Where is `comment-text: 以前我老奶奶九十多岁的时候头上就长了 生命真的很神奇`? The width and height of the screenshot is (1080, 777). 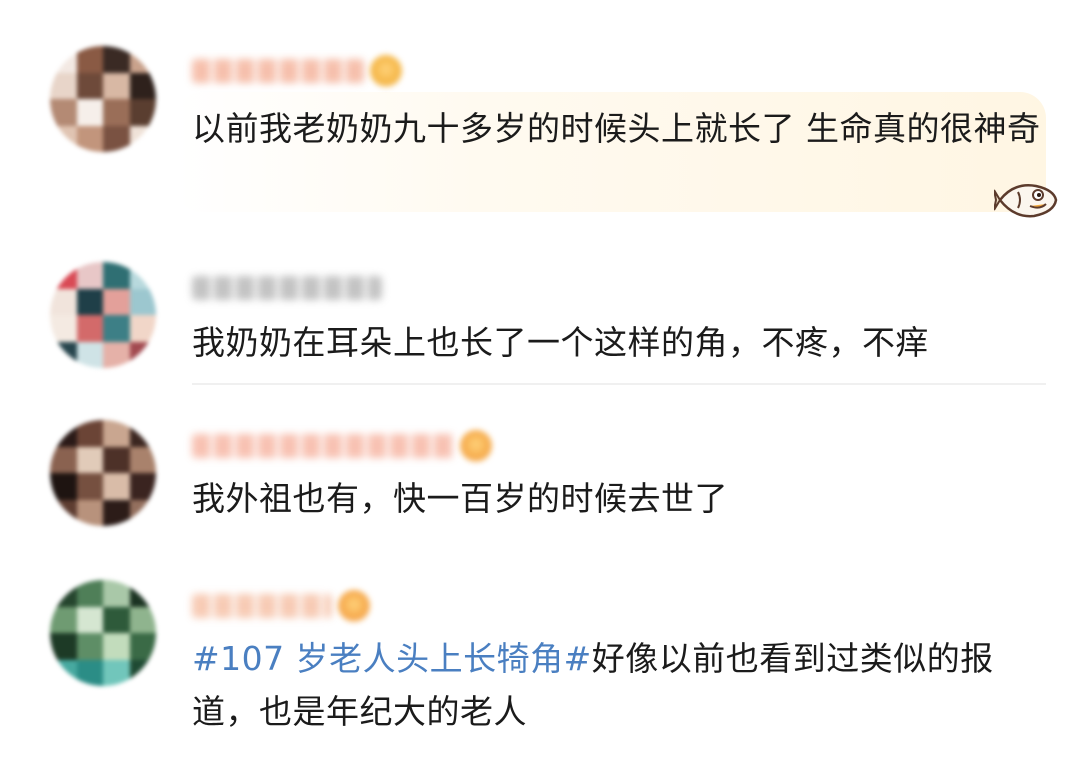
comment-text: 以前我老奶奶九十多岁的时候头上就长了 生命真的很神奇 is located at coordinates (616, 128).